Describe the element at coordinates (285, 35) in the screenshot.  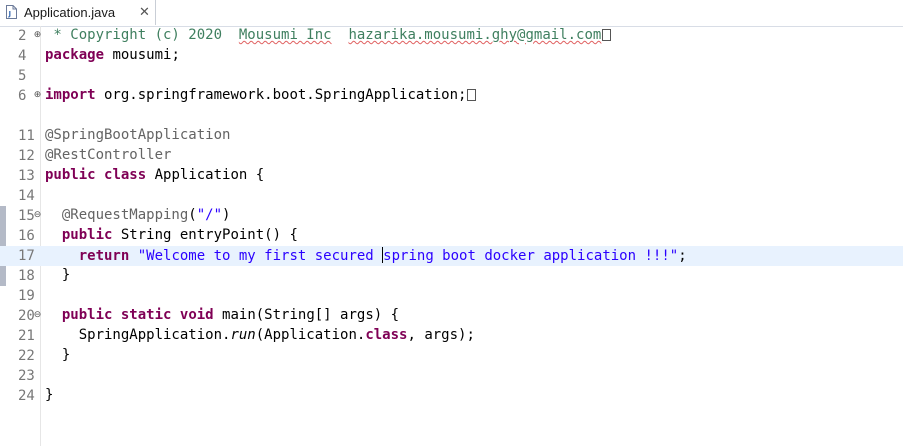
I see `comment-company: Mousumi Inc` at that location.